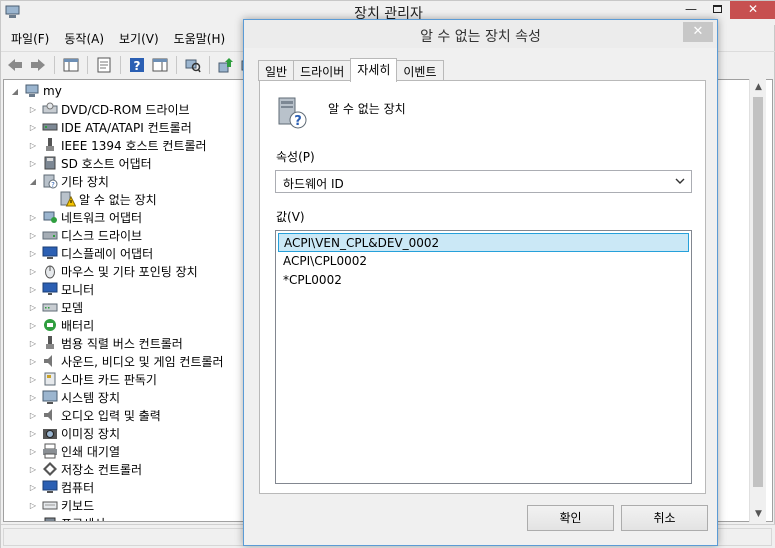  Describe the element at coordinates (570, 518) in the screenshot. I see `ok-button: 확인` at that location.